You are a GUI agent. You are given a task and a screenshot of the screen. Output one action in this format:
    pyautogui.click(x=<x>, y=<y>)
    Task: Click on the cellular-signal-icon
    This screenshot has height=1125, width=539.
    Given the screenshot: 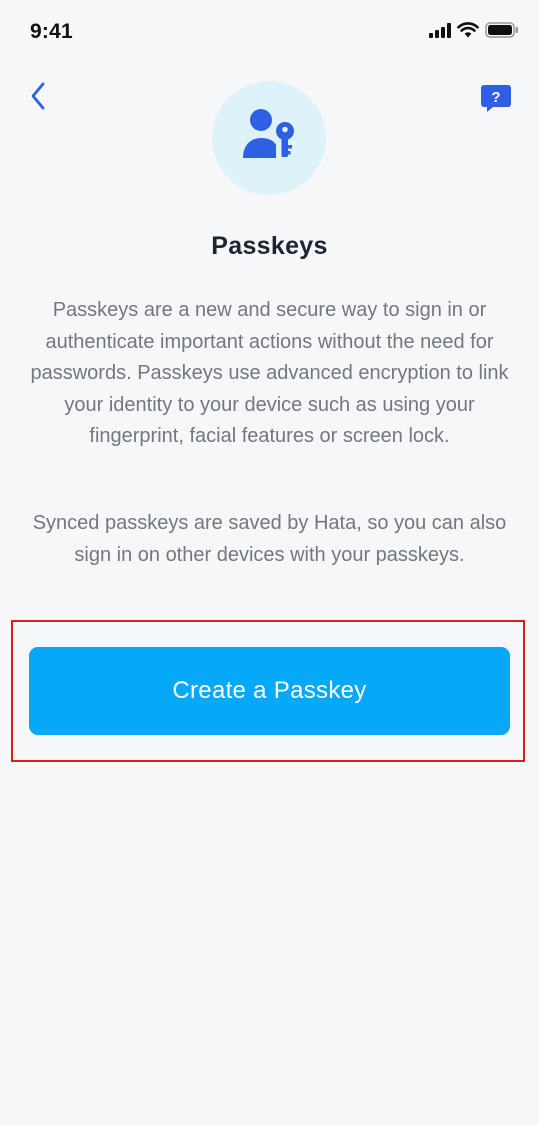 What is the action you would take?
    pyautogui.click(x=440, y=32)
    